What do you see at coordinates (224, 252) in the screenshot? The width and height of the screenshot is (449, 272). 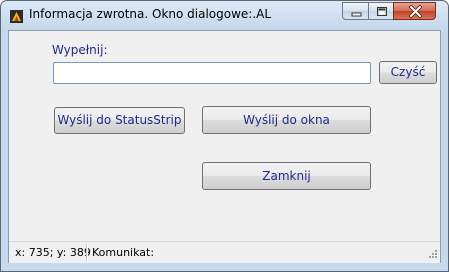 I see `status-strip: x: 735; y: 389 Komunikat:` at bounding box center [224, 252].